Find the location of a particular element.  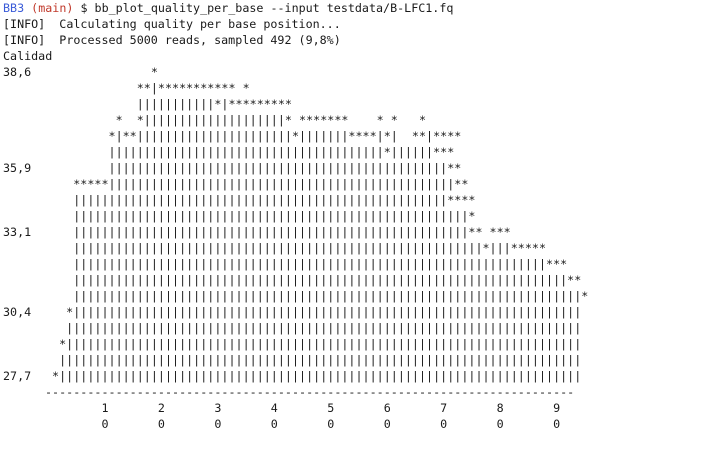

plot-bars: * is located at coordinates (101, 72).